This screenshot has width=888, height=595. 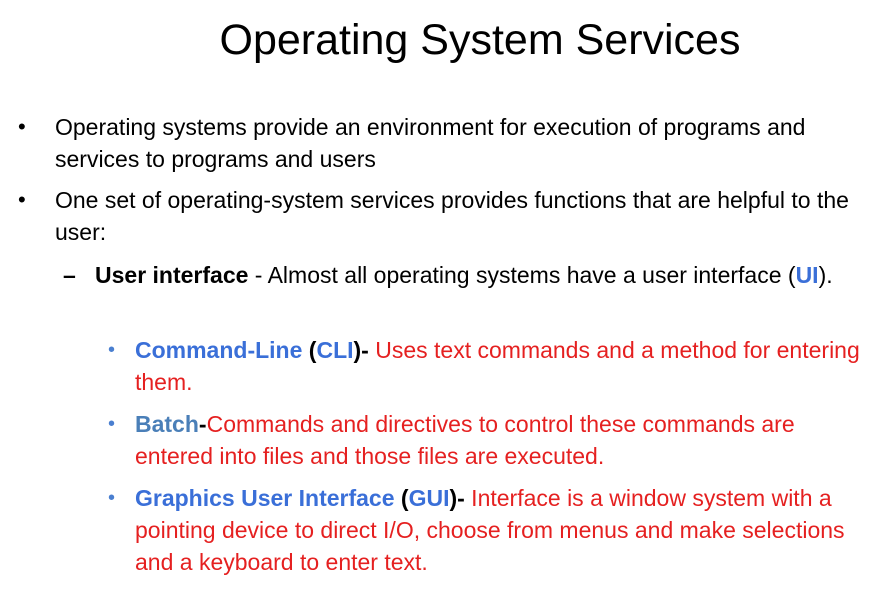 What do you see at coordinates (807, 275) in the screenshot?
I see `abbr-ui: UI` at bounding box center [807, 275].